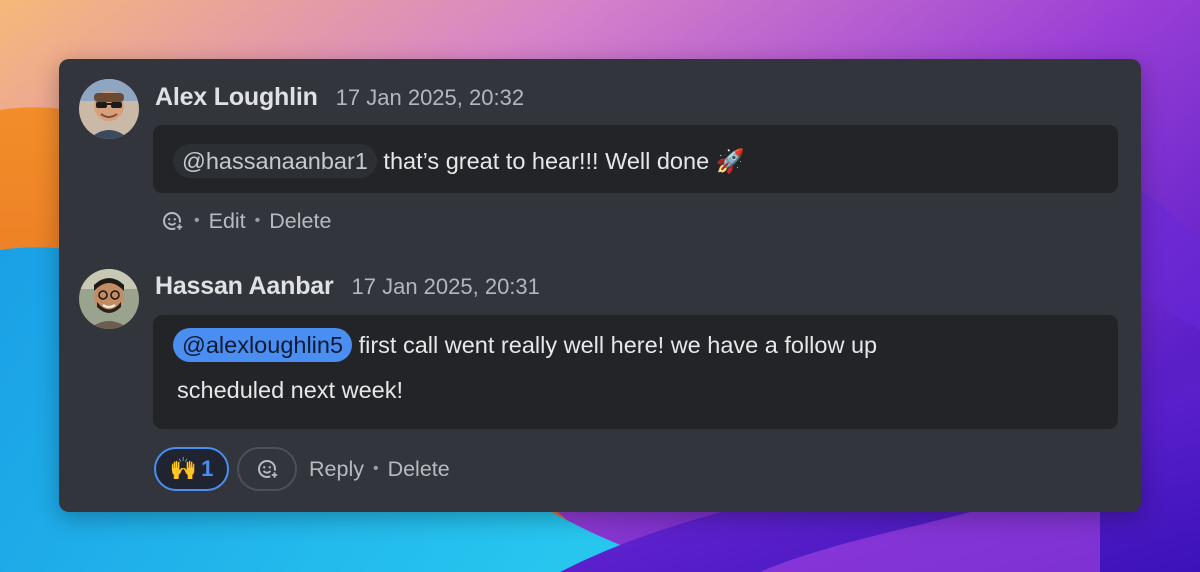 This screenshot has width=1200, height=572. I want to click on user-mention: @alexloughlin5, so click(263, 345).